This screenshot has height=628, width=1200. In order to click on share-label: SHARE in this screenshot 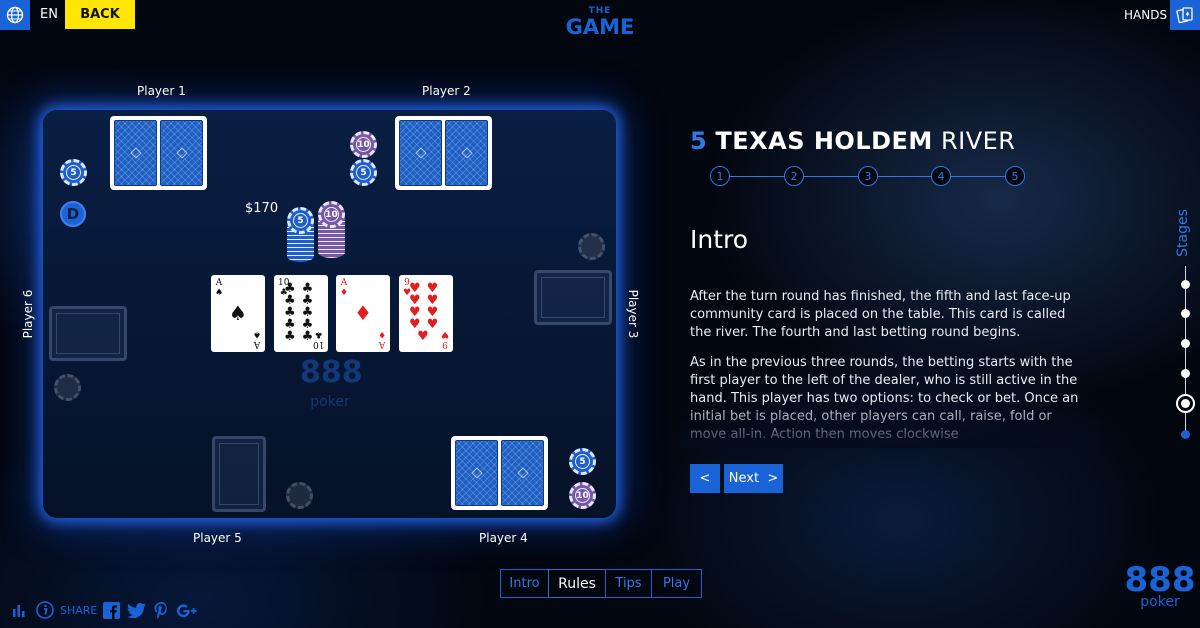, I will do `click(79, 610)`.